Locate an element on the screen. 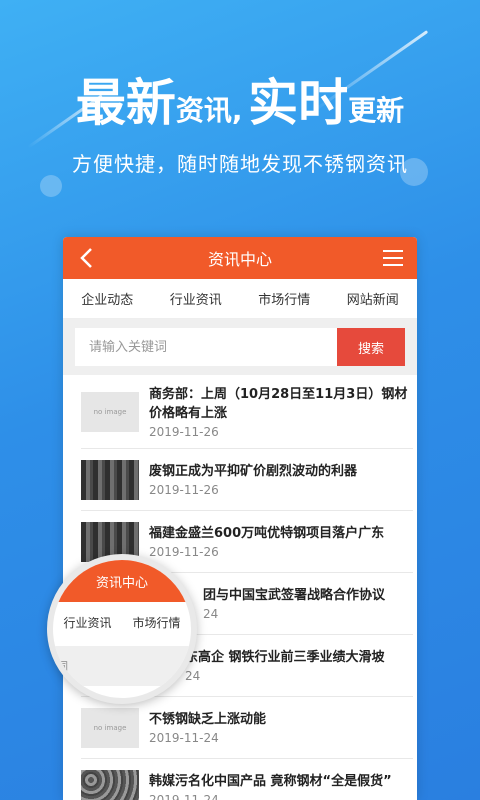  category-tabs: 企业动态 行业资讯 市场行情 网站新闻 is located at coordinates (240, 299).